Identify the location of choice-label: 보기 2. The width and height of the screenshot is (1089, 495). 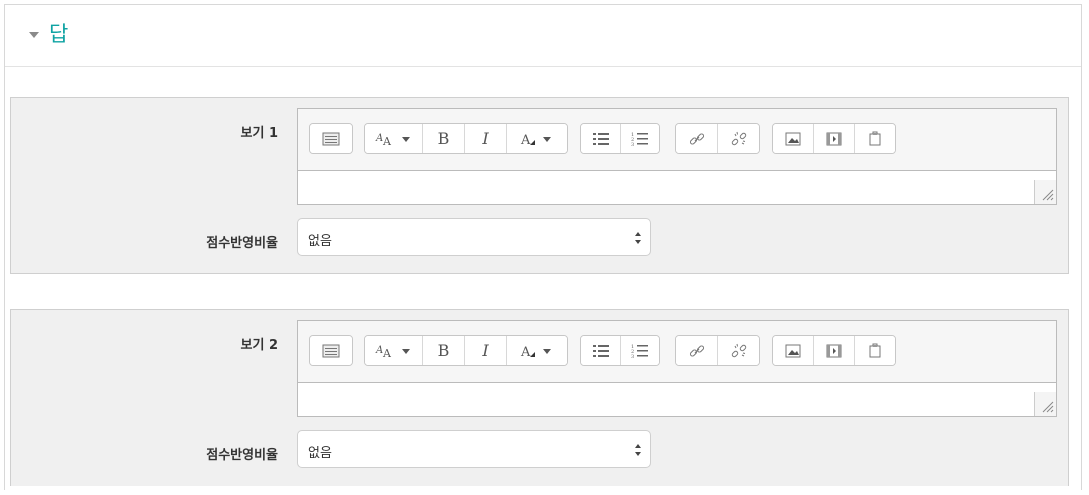
(259, 345).